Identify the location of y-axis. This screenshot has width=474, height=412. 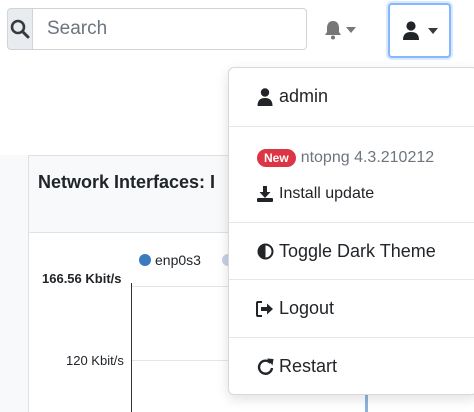
(131, 347).